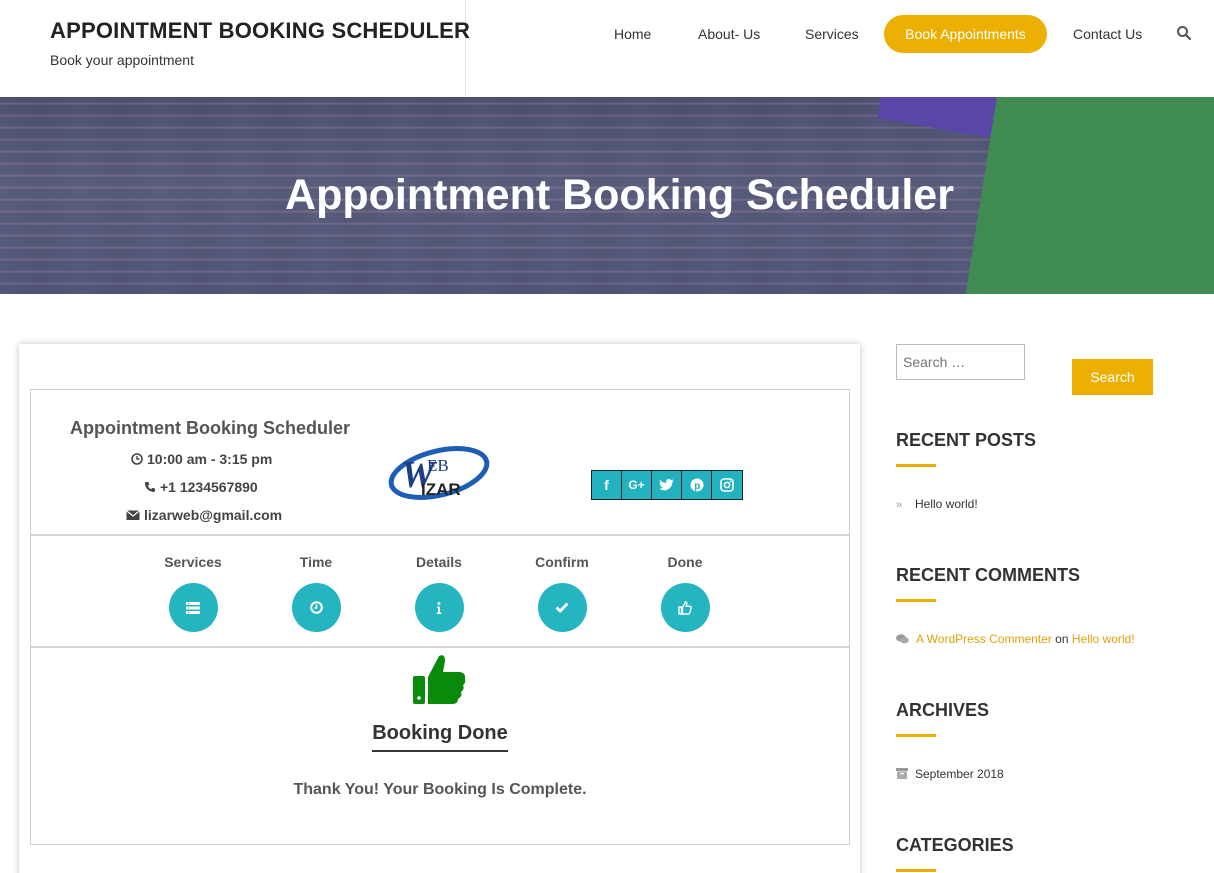 The width and height of the screenshot is (1214, 873). What do you see at coordinates (122, 60) in the screenshot?
I see `site-tagline: Book your appointment` at bounding box center [122, 60].